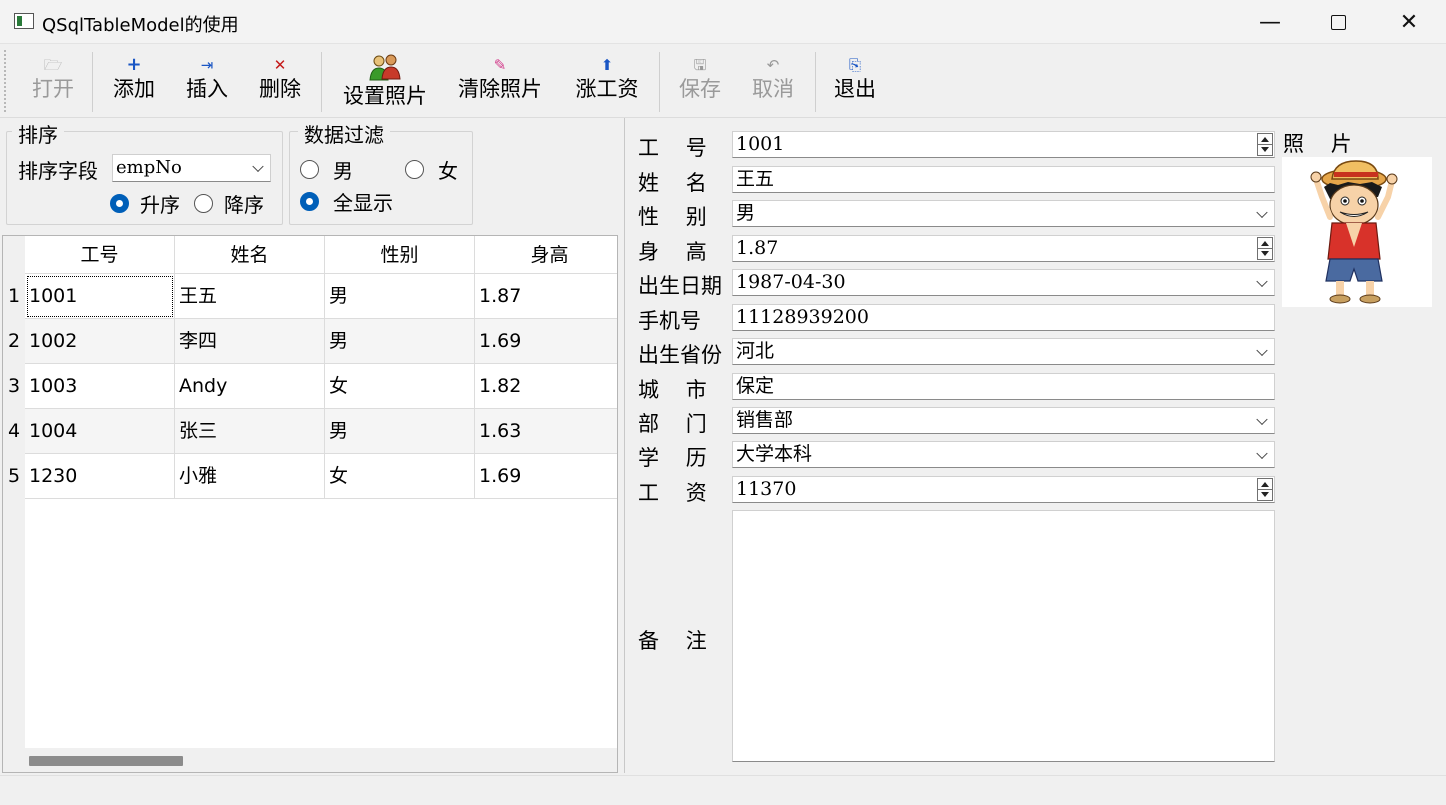  Describe the element at coordinates (250, 341) in the screenshot. I see `table-cell: 李四` at that location.